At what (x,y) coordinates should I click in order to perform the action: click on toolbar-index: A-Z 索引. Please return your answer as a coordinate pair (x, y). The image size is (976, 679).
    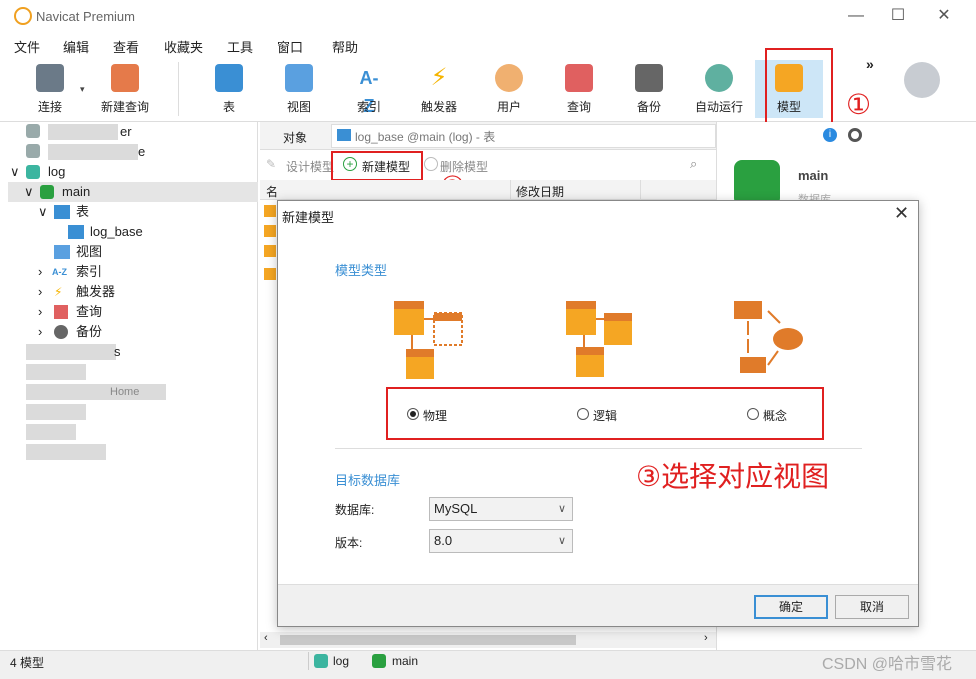
    Looking at the image, I should click on (369, 89).